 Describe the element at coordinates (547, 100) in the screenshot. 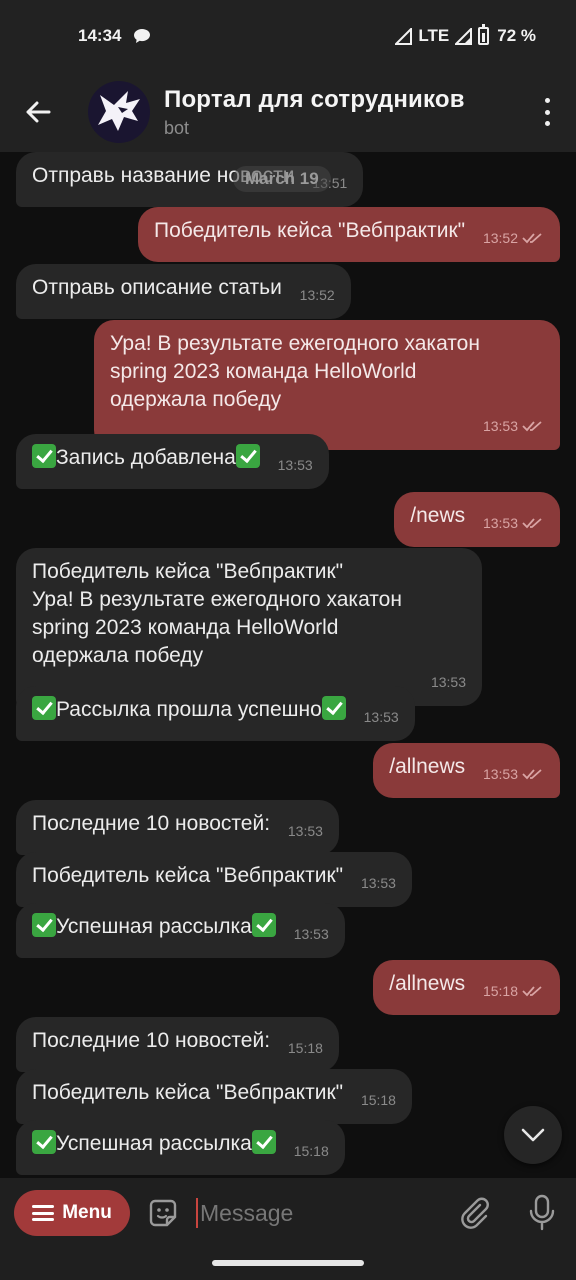

I see `more-vertical-icon` at that location.